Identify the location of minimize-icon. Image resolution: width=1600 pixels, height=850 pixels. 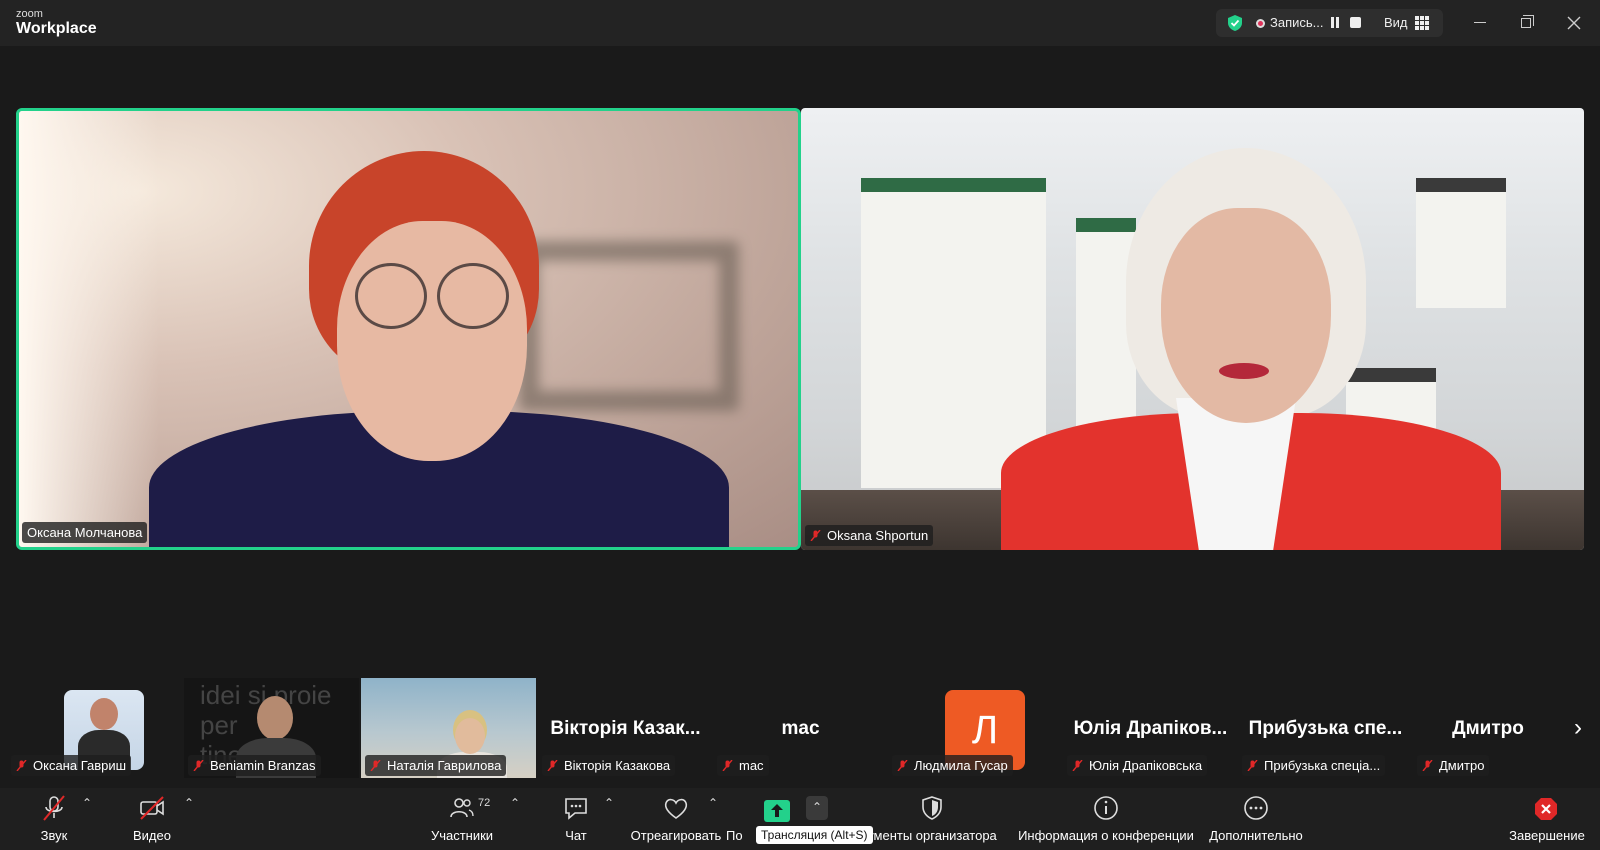
(1480, 22).